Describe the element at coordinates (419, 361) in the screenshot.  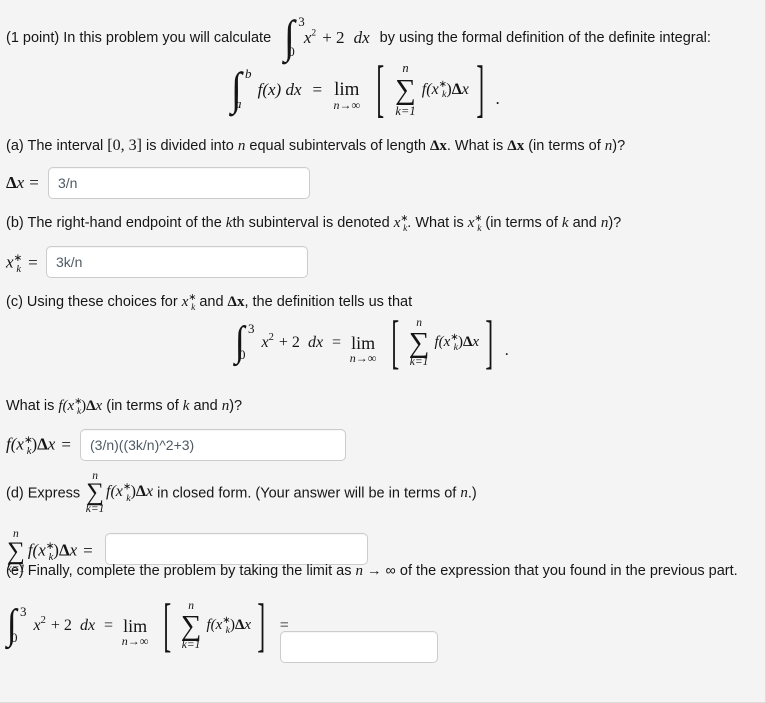
I see `sum-lower-limit: k=1` at that location.